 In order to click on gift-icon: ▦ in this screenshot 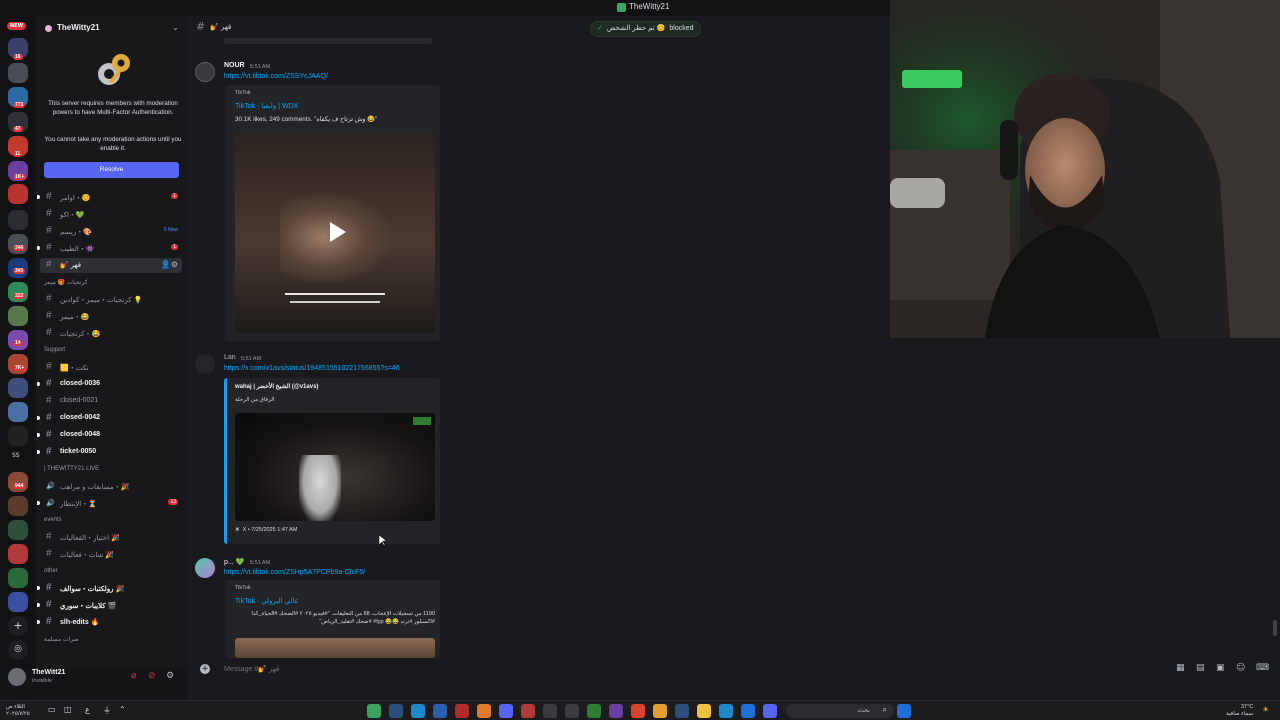, I will do `click(1180, 668)`.